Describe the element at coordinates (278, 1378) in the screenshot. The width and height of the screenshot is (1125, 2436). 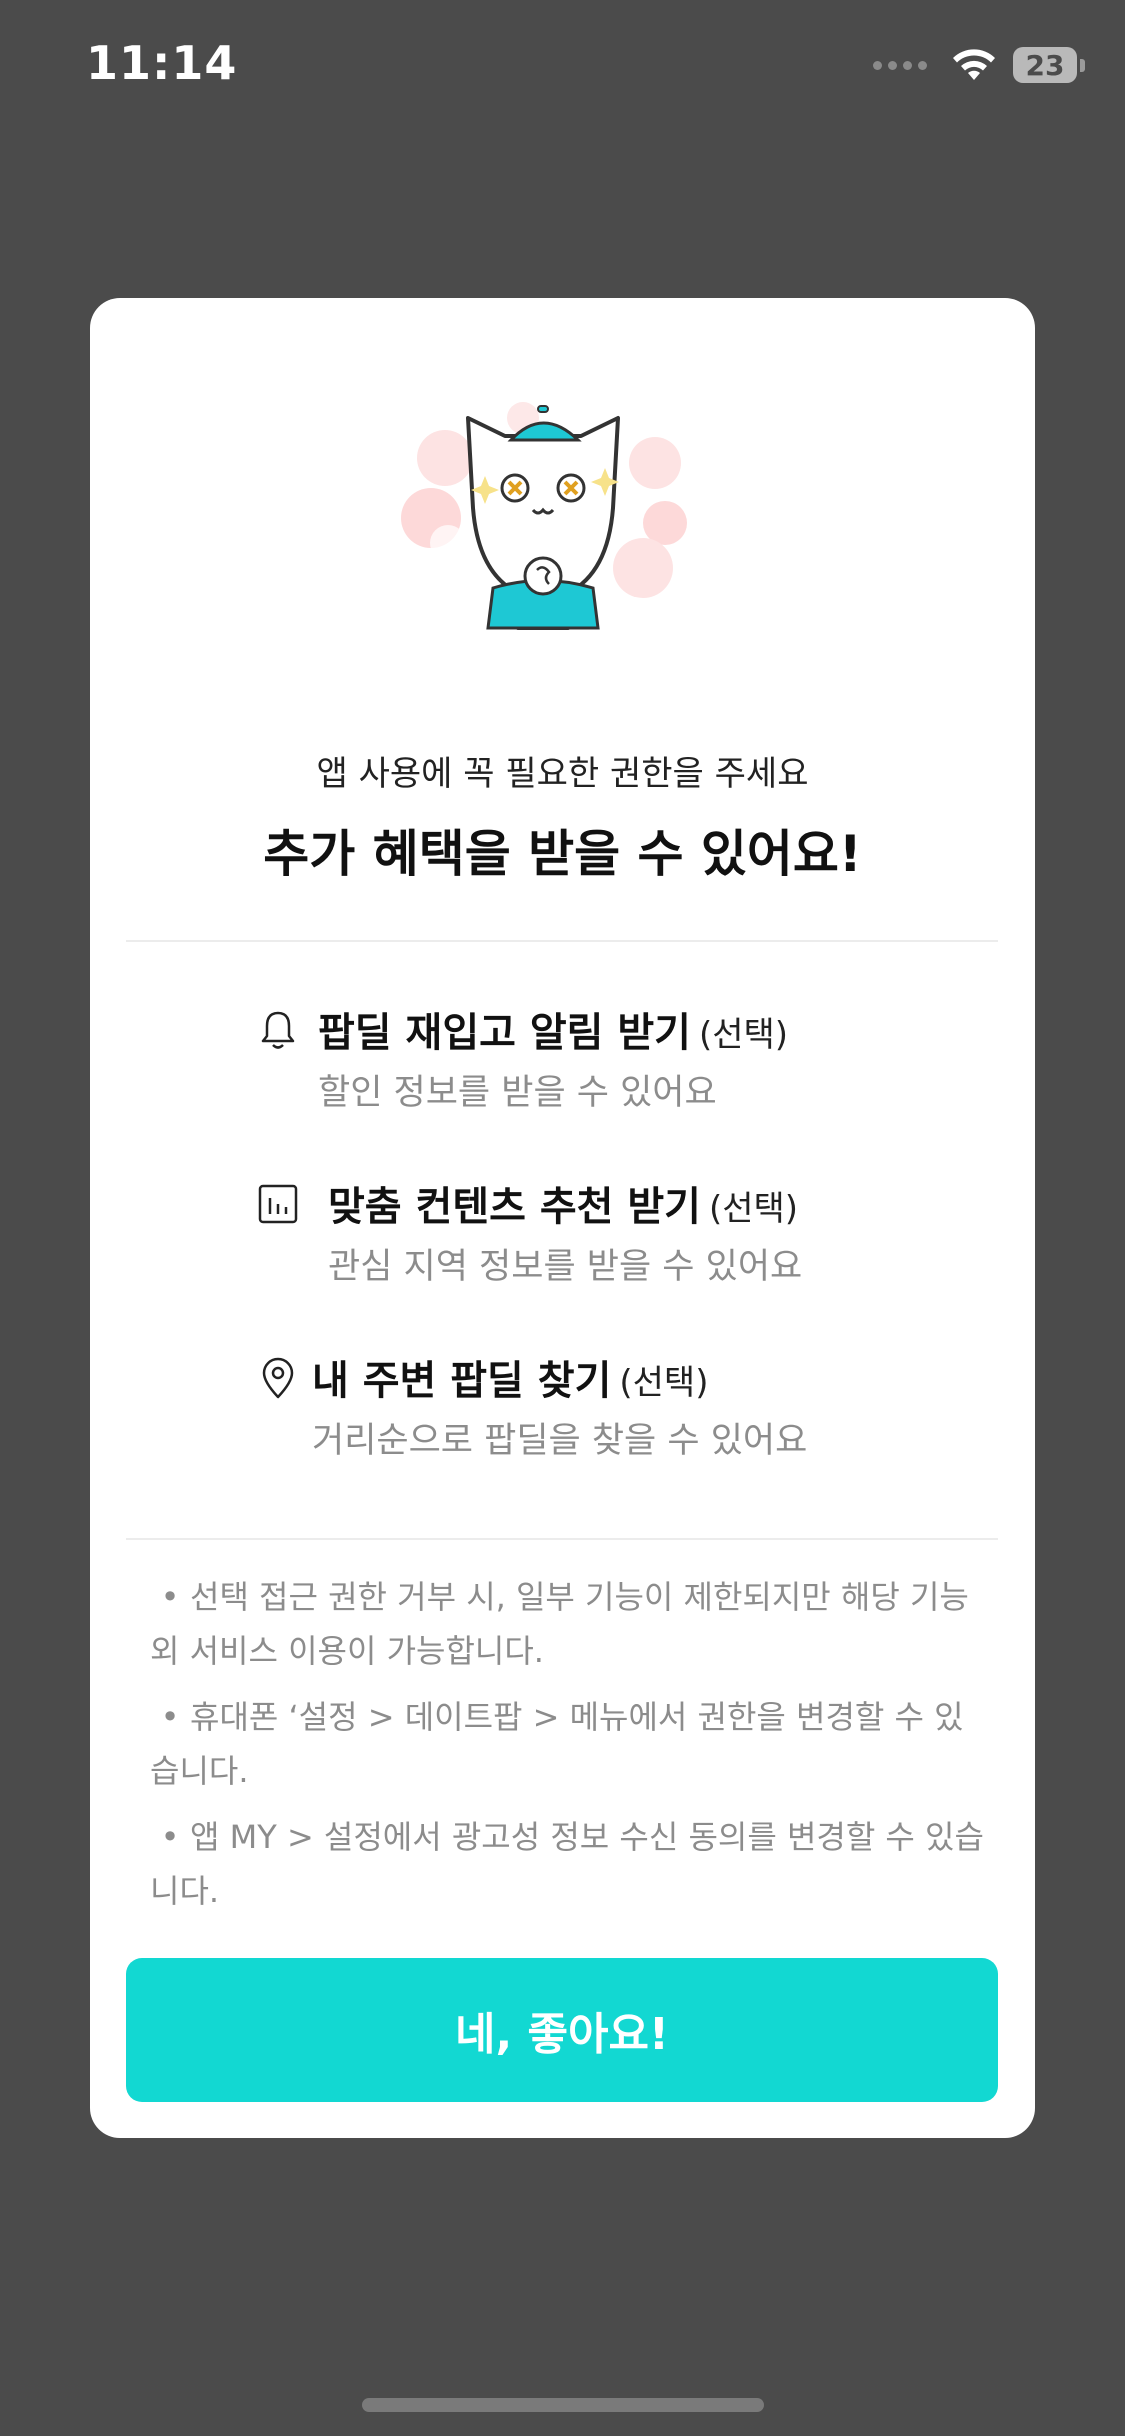
I see `location-pin-icon` at that location.